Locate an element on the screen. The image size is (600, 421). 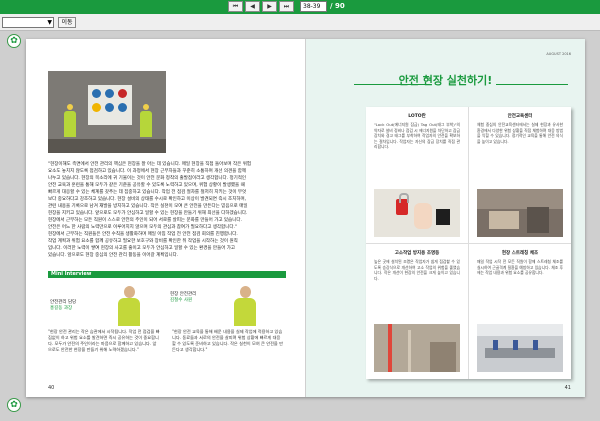
interview-people: 안전관리 담당 홍길동 과장 현장 안전관리 김철수 사원 is located at coordinates (167, 303).